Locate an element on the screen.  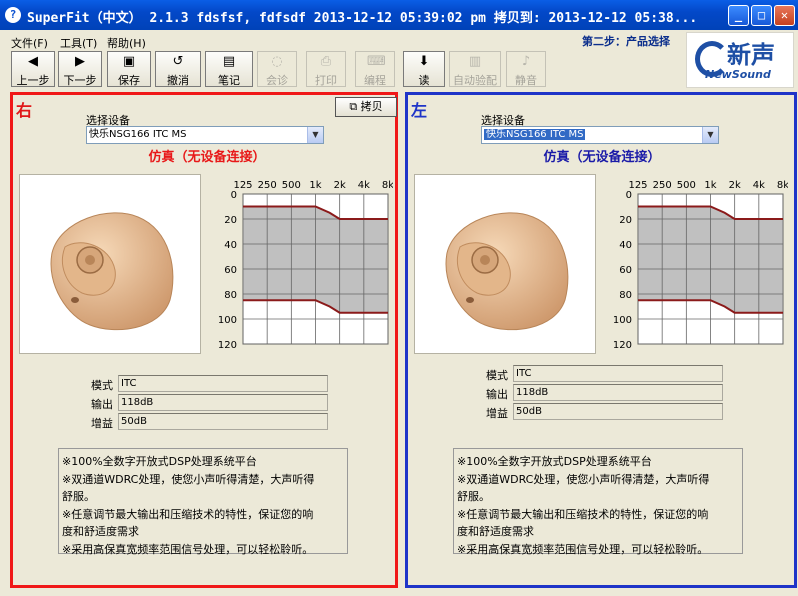
chart-y-tick: 40 is located at coordinates (230, 245).